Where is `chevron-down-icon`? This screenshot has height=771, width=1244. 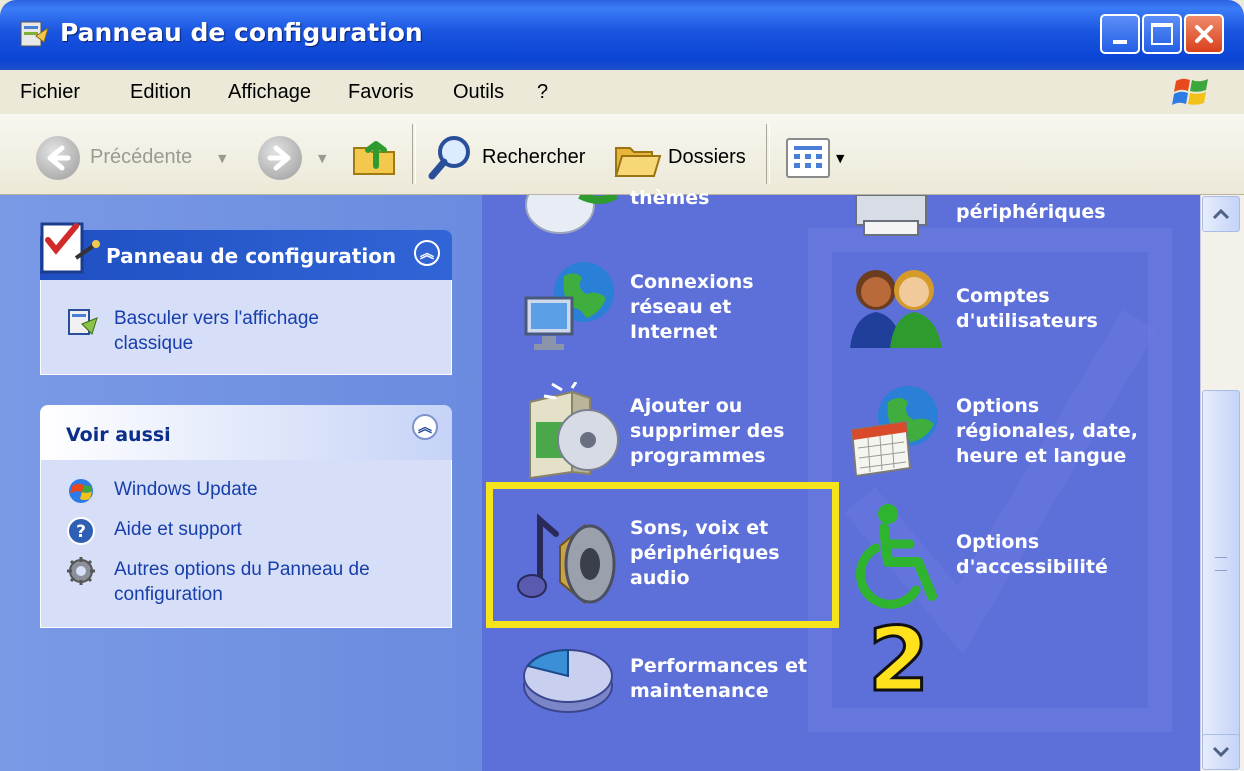
chevron-down-icon is located at coordinates (1221, 752).